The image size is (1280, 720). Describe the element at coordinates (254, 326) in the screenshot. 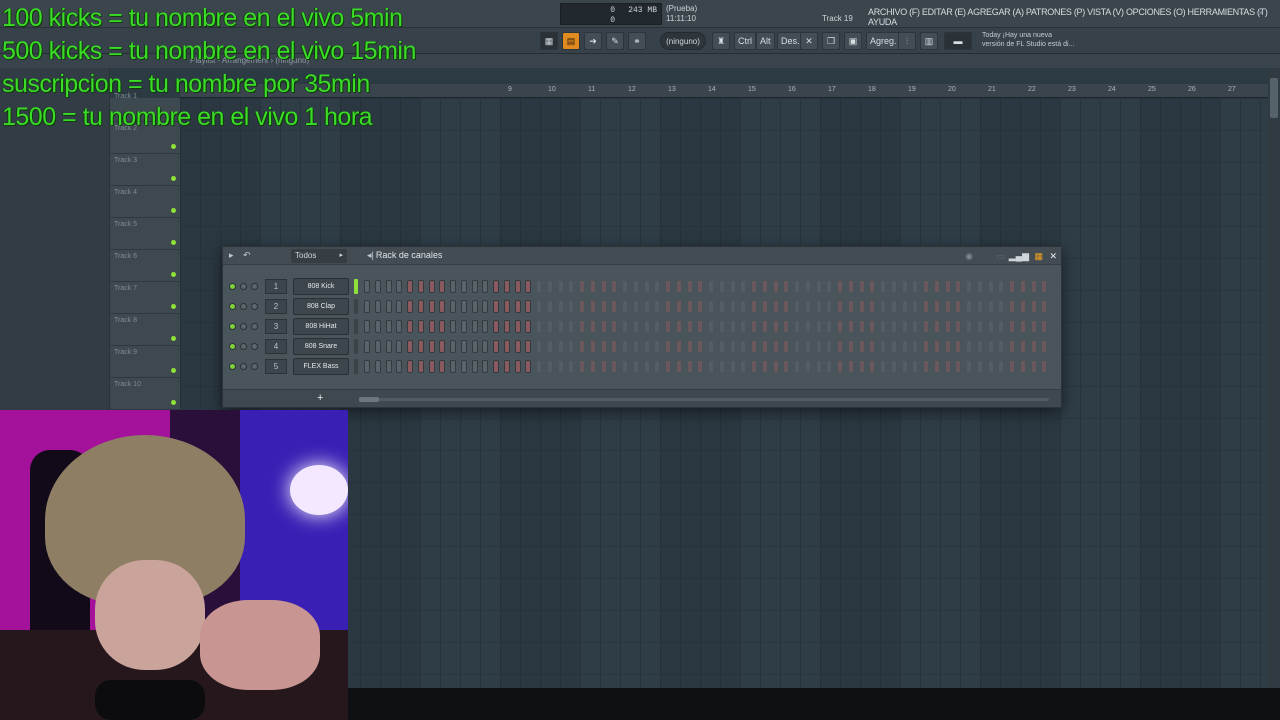

I see `volume-knob` at that location.